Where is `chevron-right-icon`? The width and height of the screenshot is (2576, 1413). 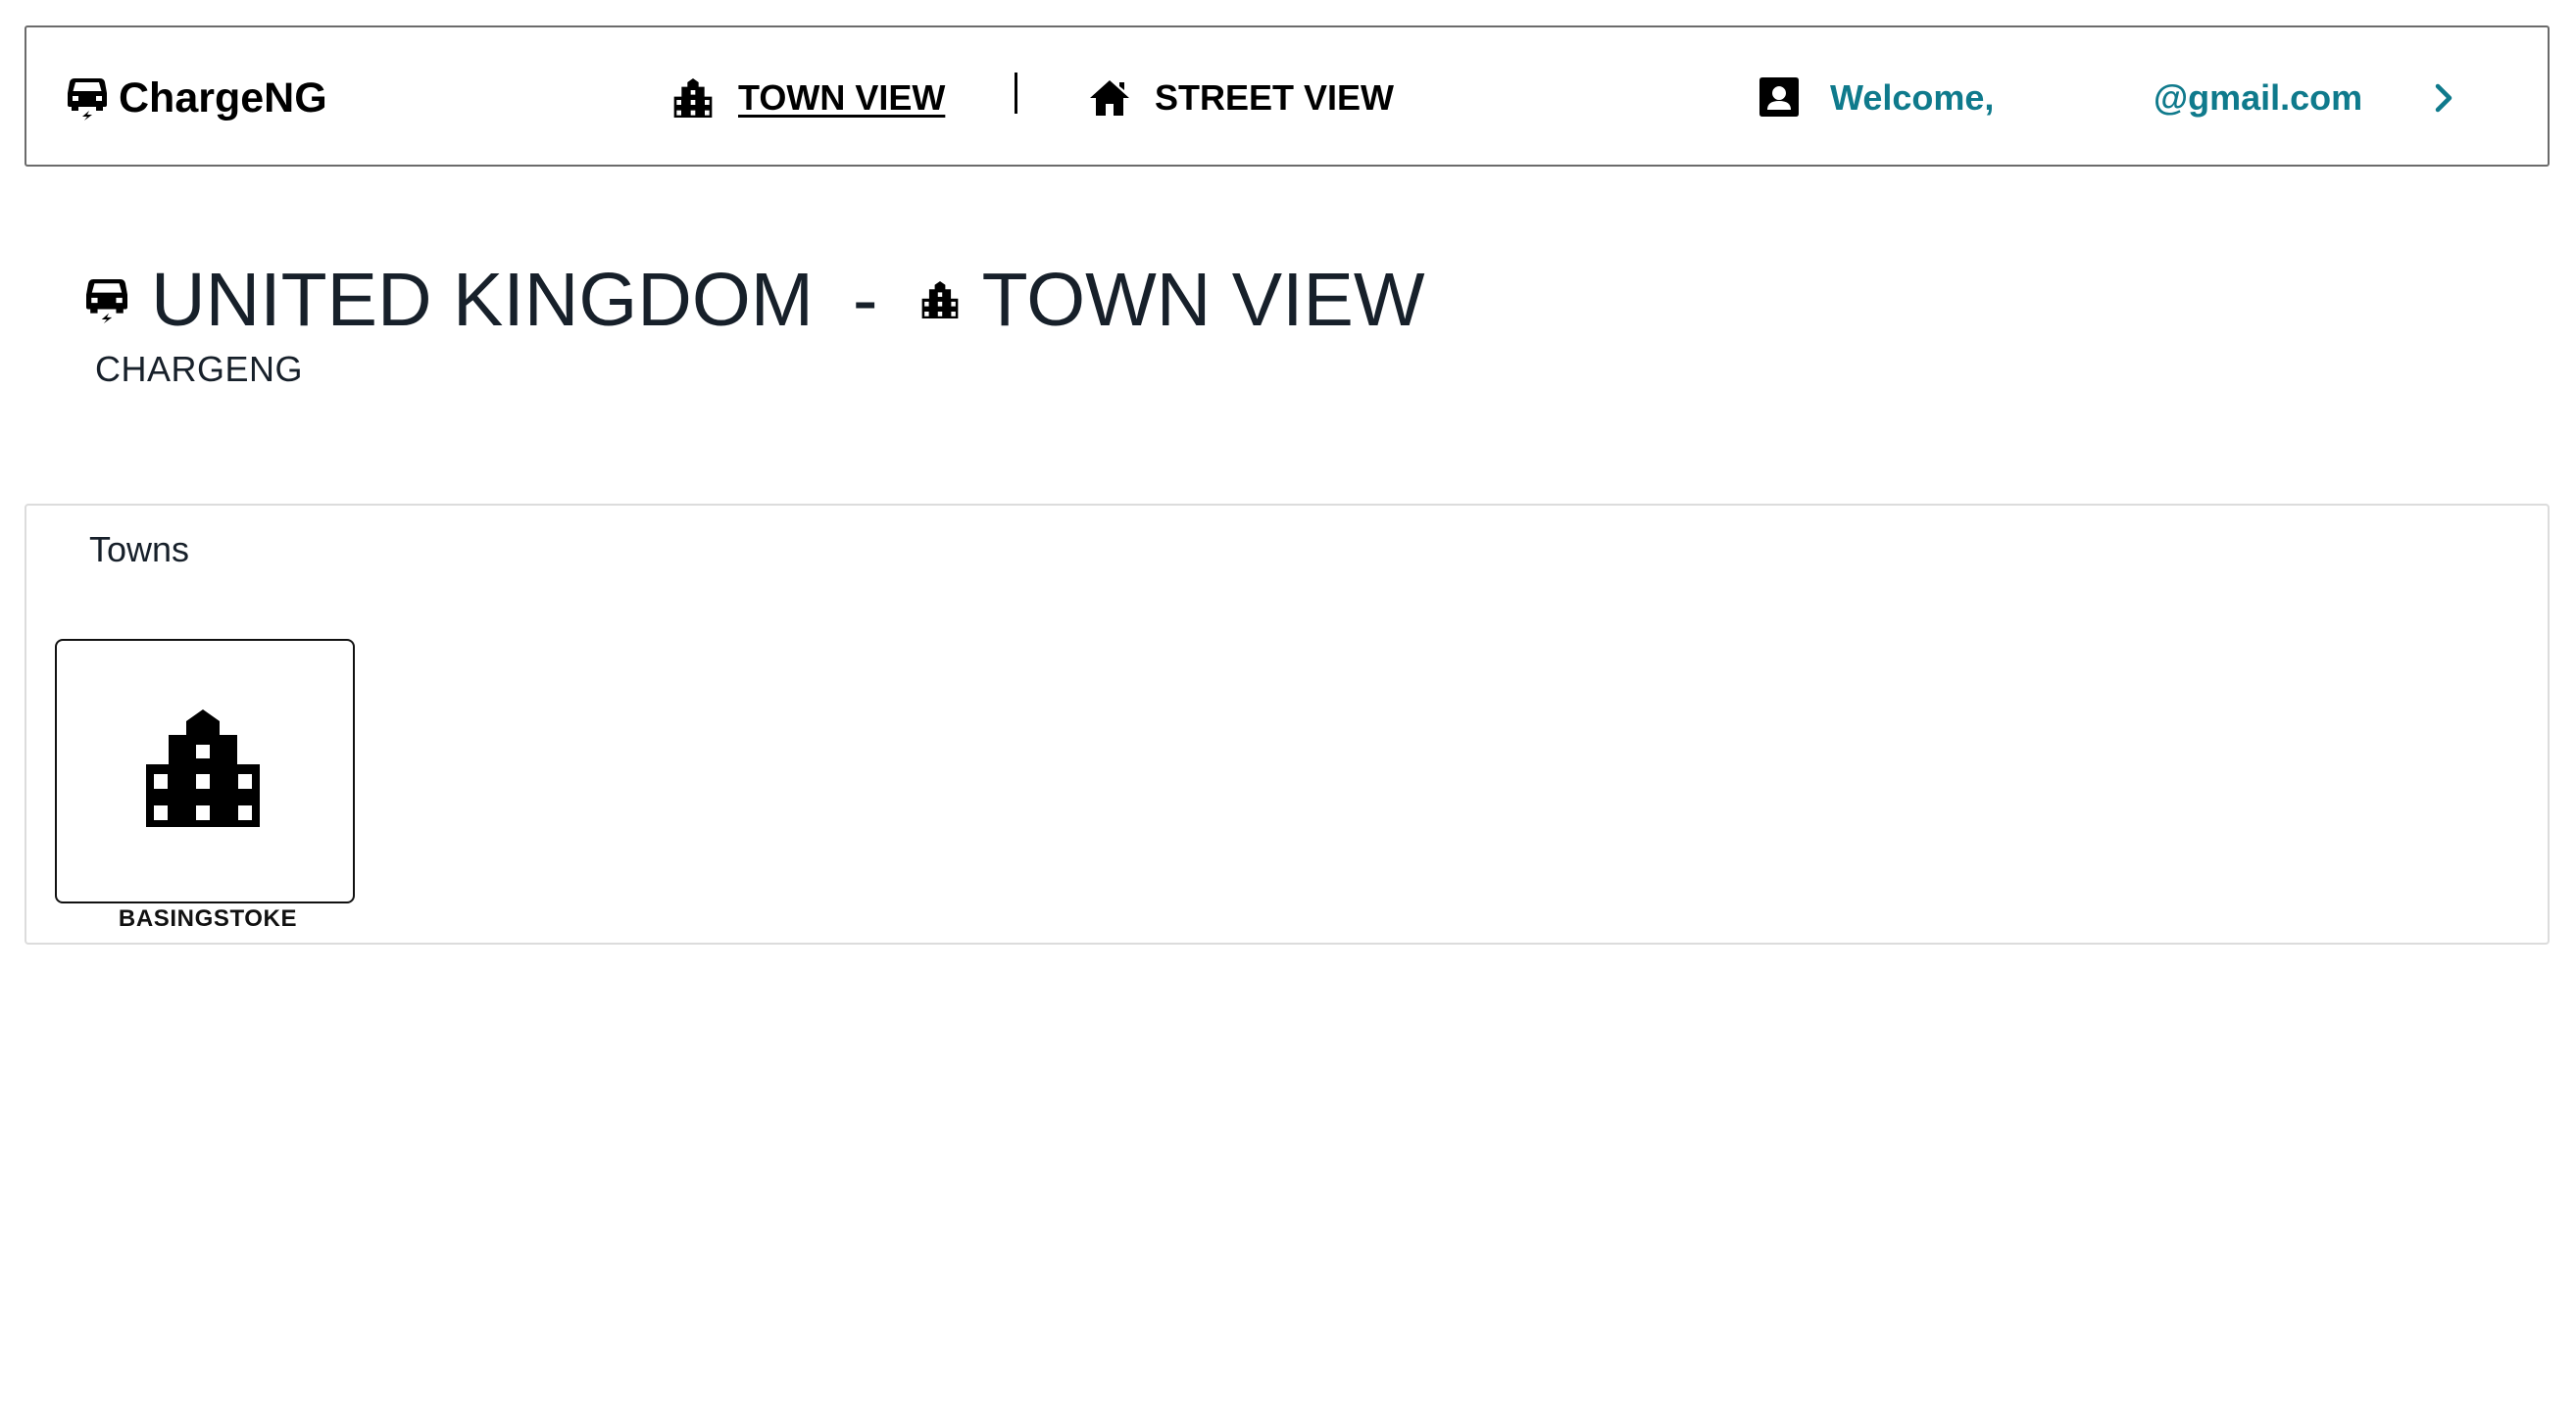
chevron-right-icon is located at coordinates (2443, 98).